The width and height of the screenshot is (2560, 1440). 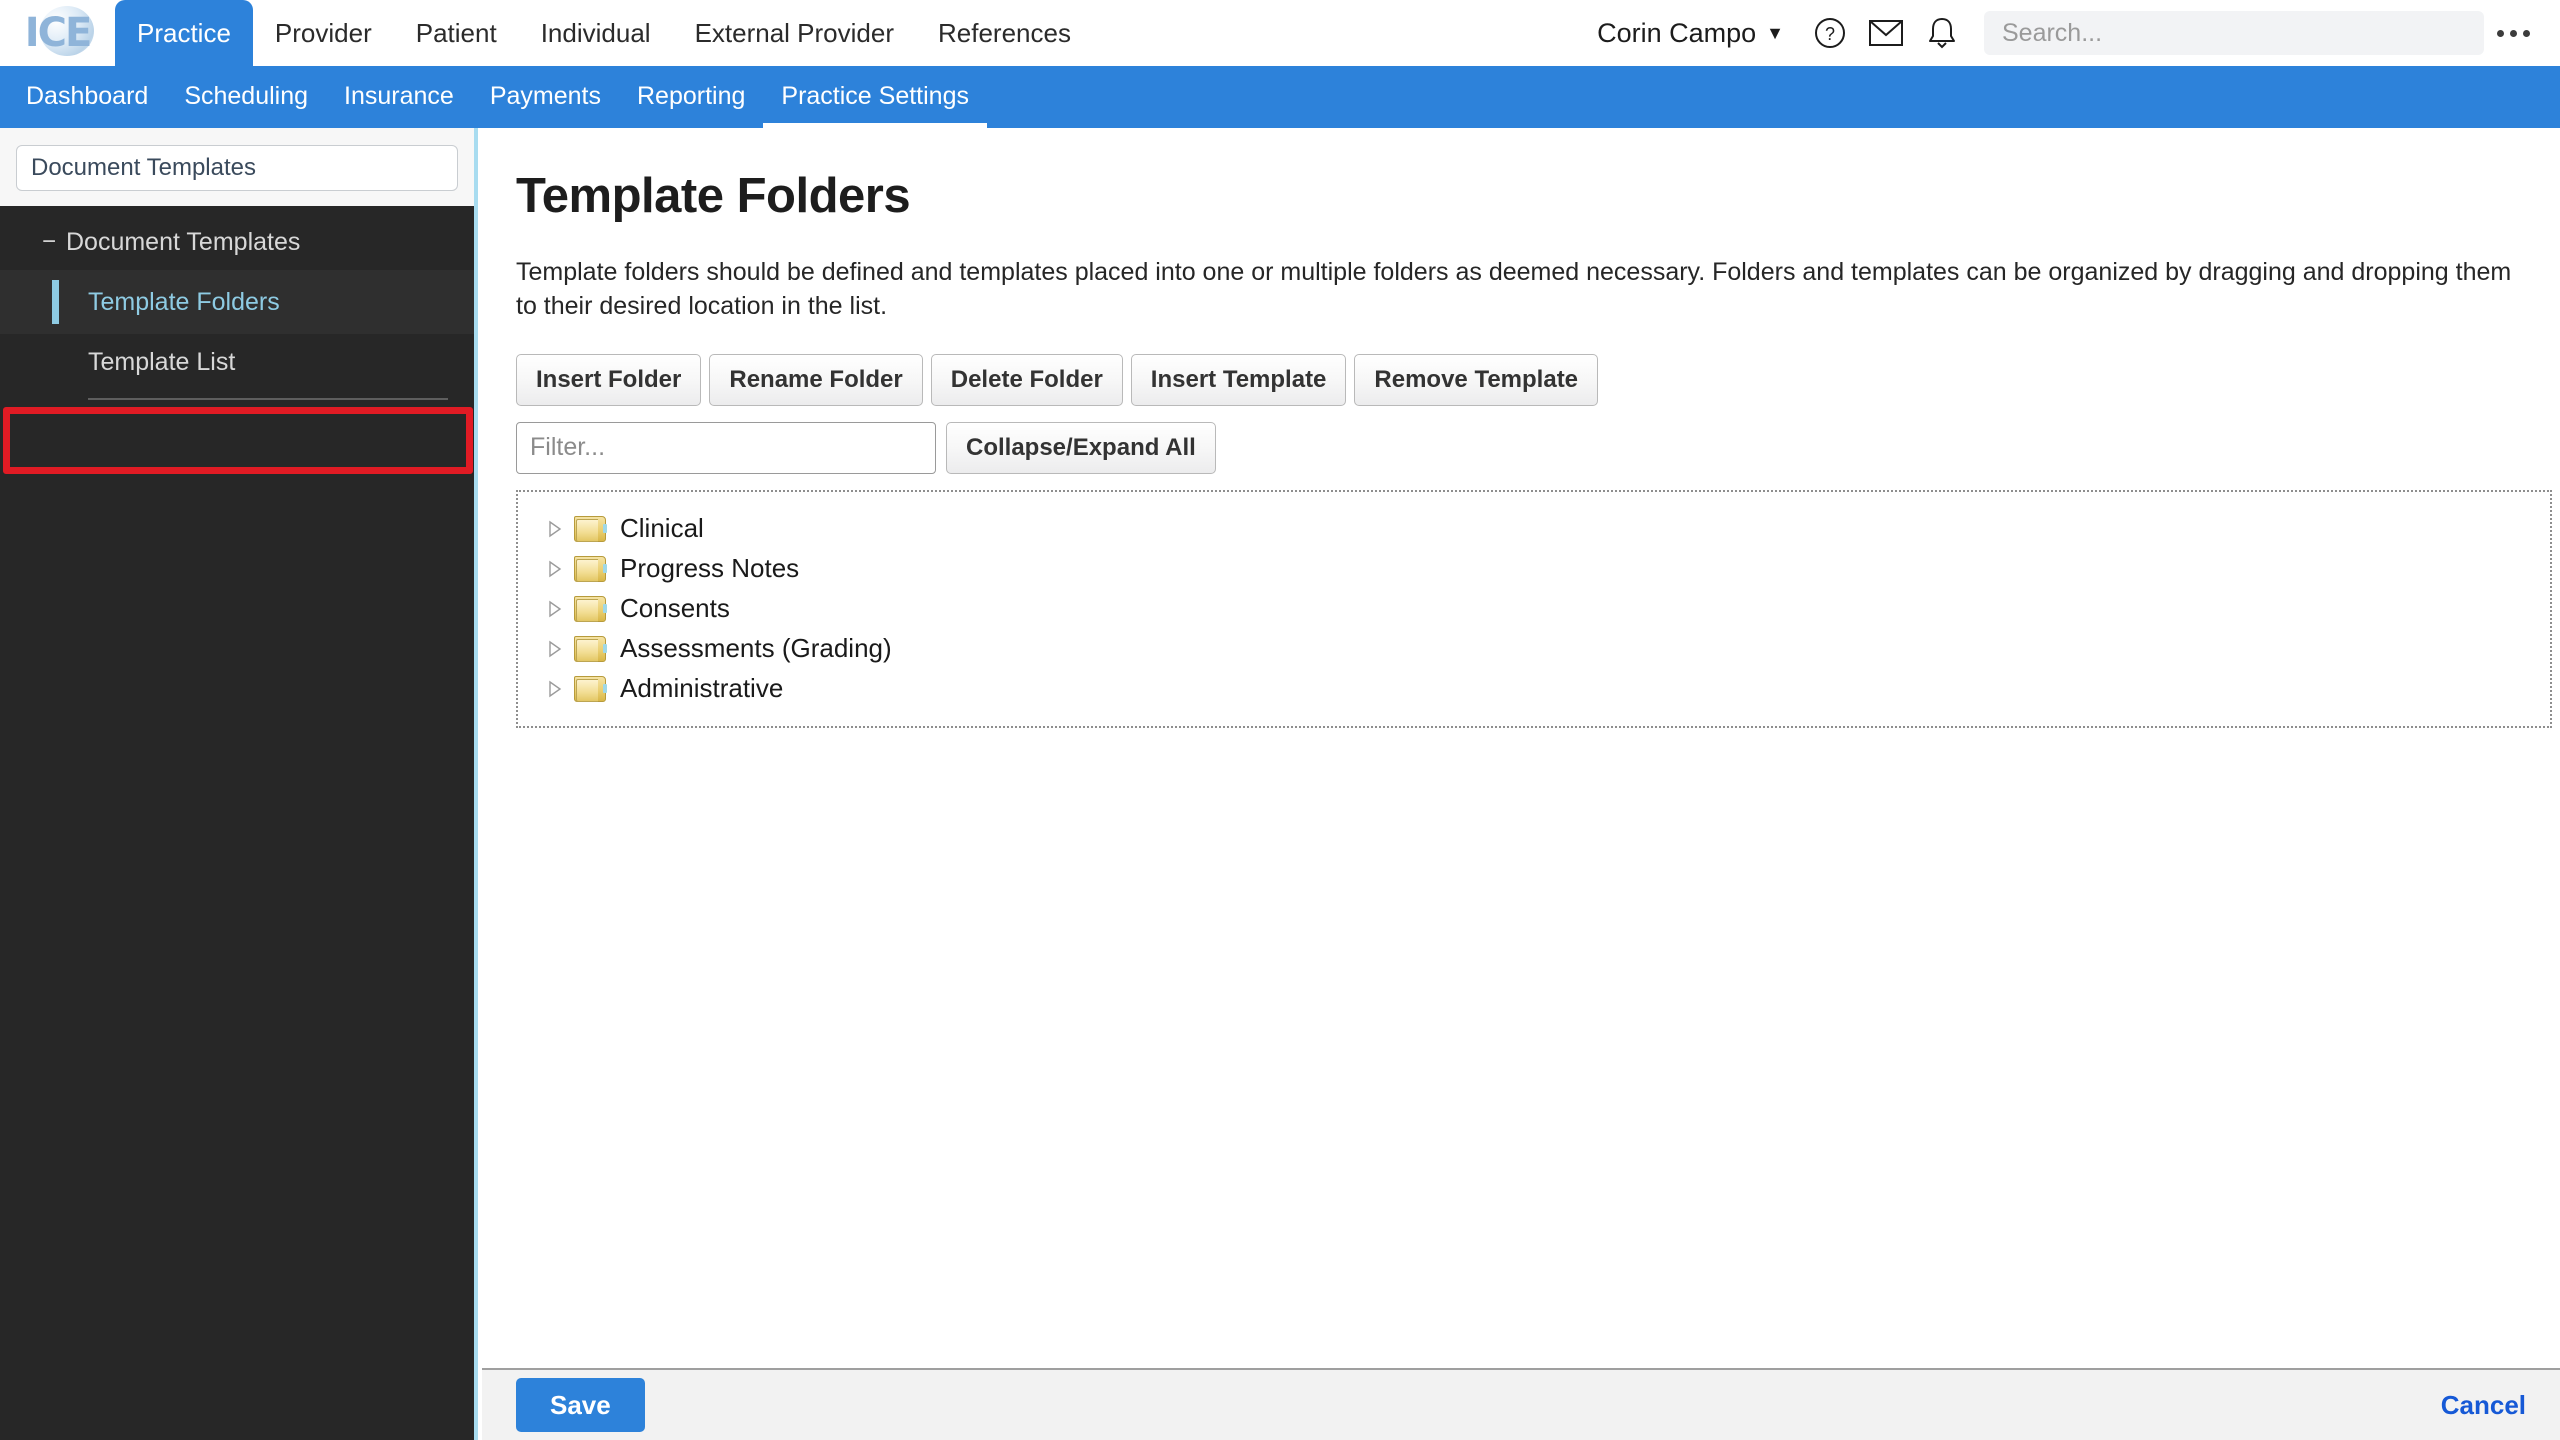 What do you see at coordinates (162, 361) in the screenshot?
I see `sidebar-item-label: Template List` at bounding box center [162, 361].